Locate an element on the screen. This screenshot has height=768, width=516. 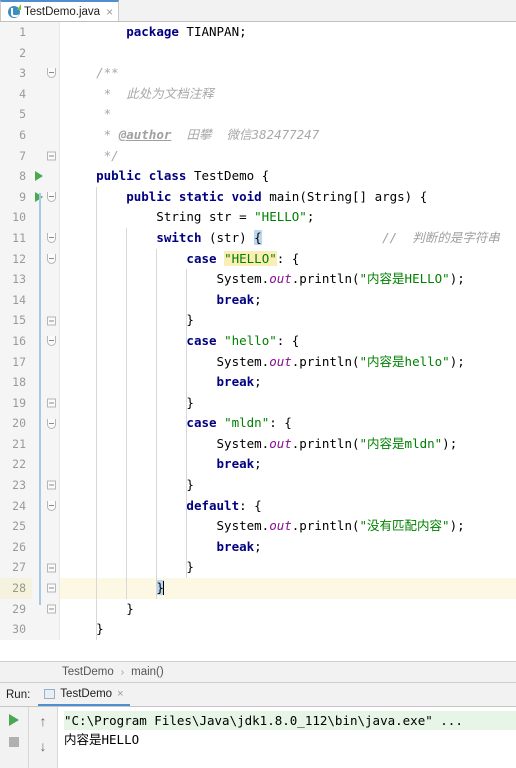
code-line: 15 } is located at coordinates (258, 320).